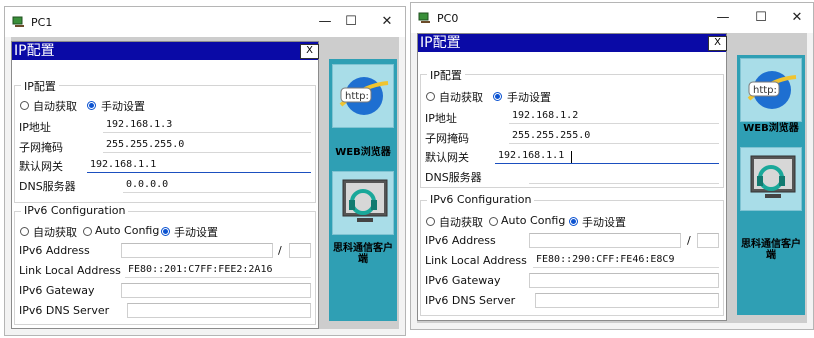  I want to click on link-local-field: FE80::201:C7FF:FEE2:2A16, so click(218, 270).